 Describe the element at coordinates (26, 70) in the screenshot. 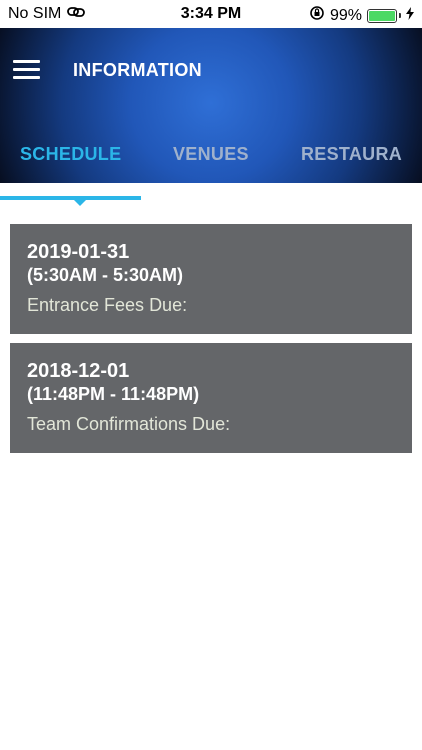

I see `hamburger-menu-icon` at that location.